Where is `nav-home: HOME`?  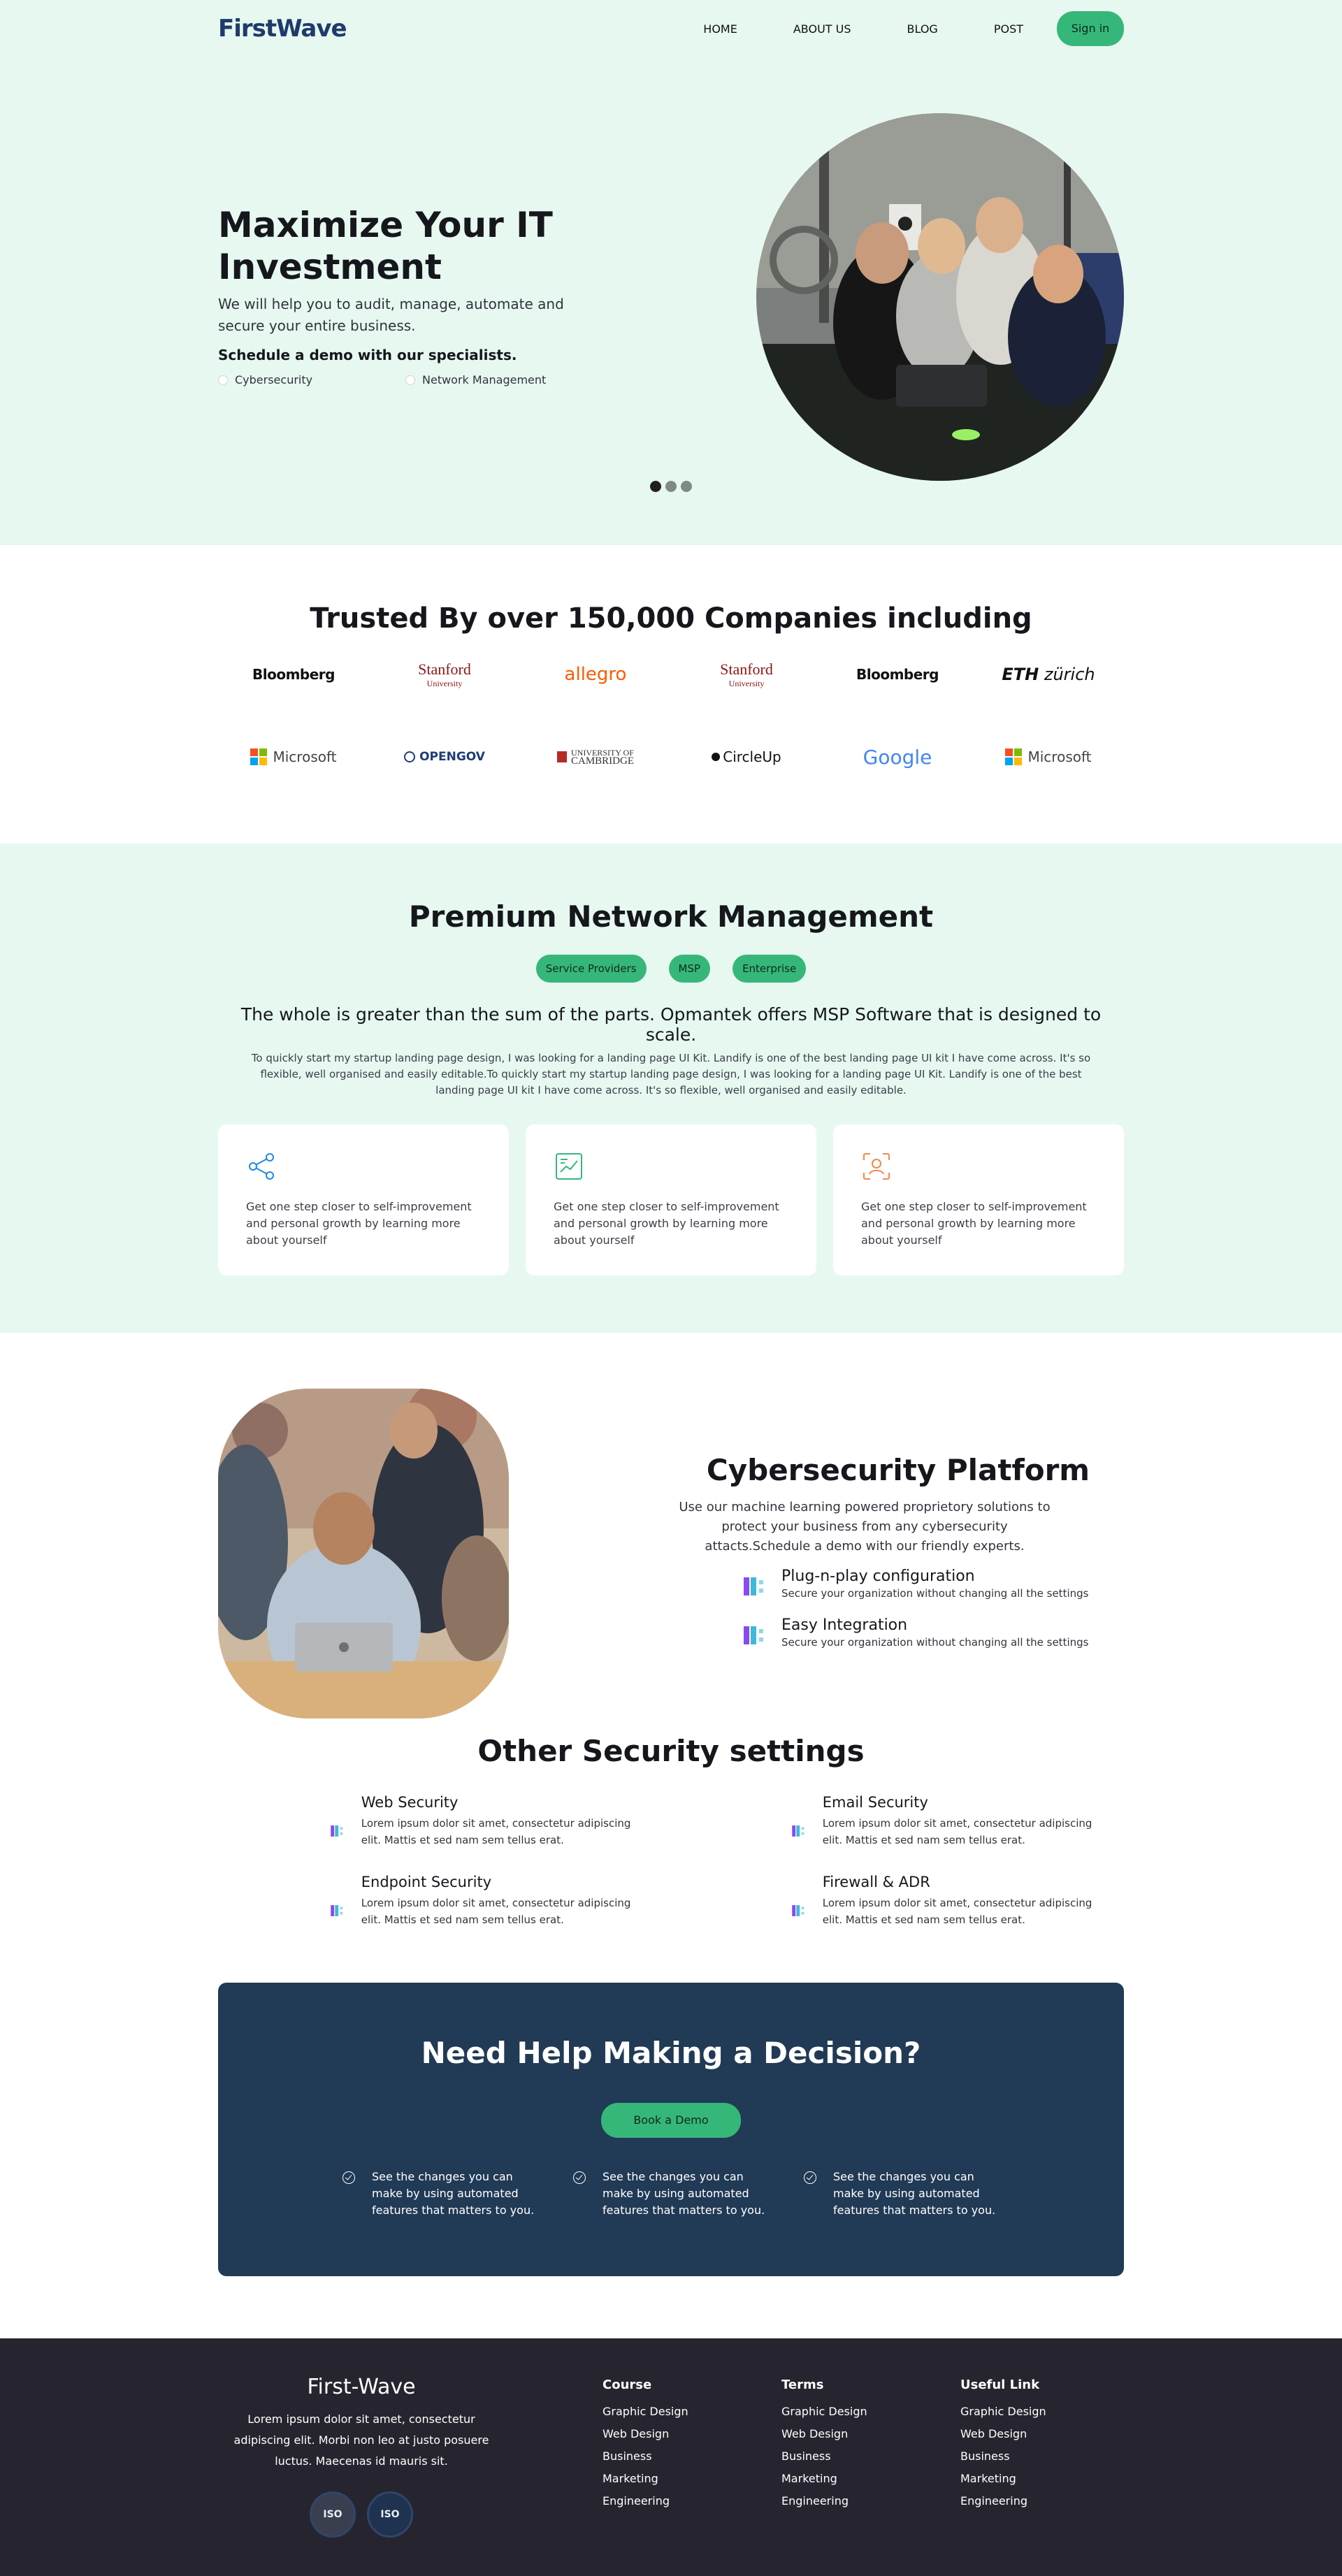 nav-home: HOME is located at coordinates (720, 29).